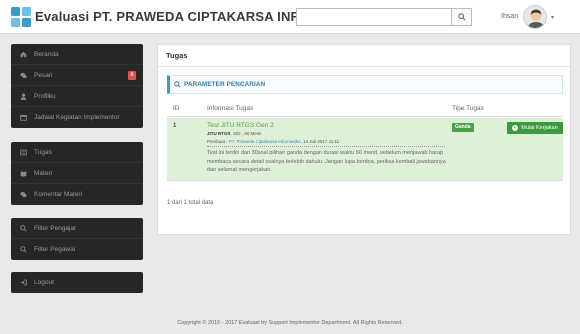  What do you see at coordinates (190, 203) in the screenshot?
I see `pagination-summary: 1 dari 1 total data` at bounding box center [190, 203].